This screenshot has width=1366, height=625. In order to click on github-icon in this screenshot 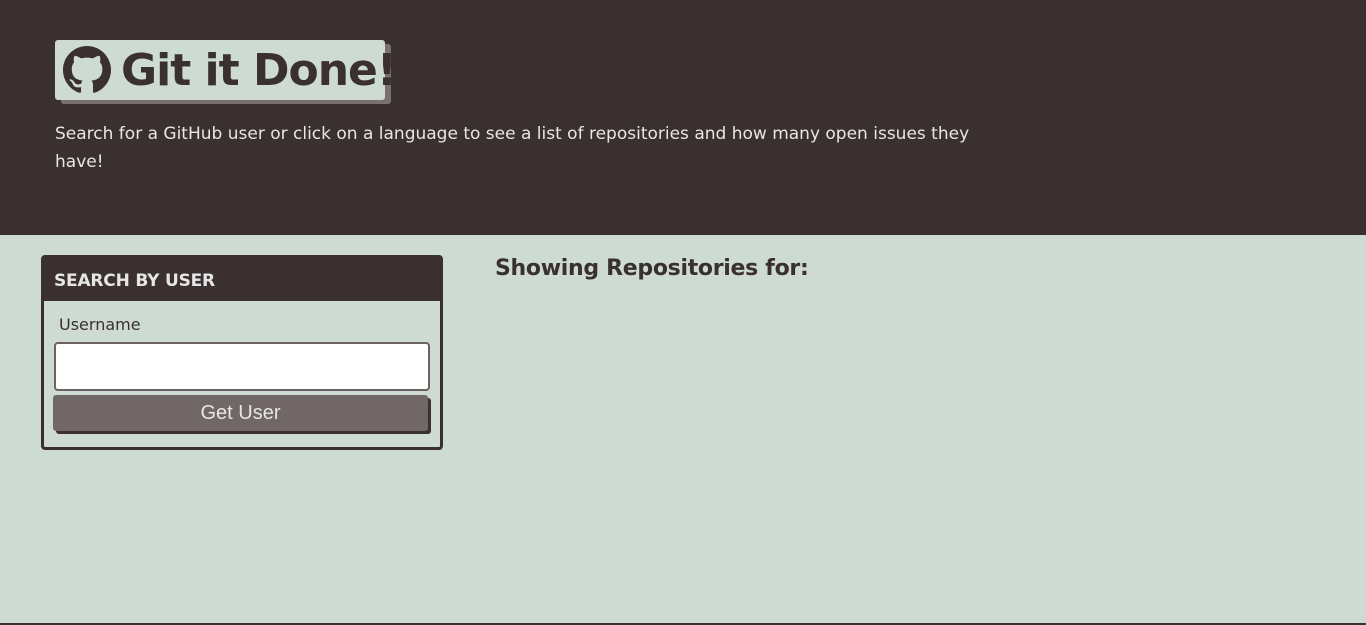, I will do `click(87, 70)`.